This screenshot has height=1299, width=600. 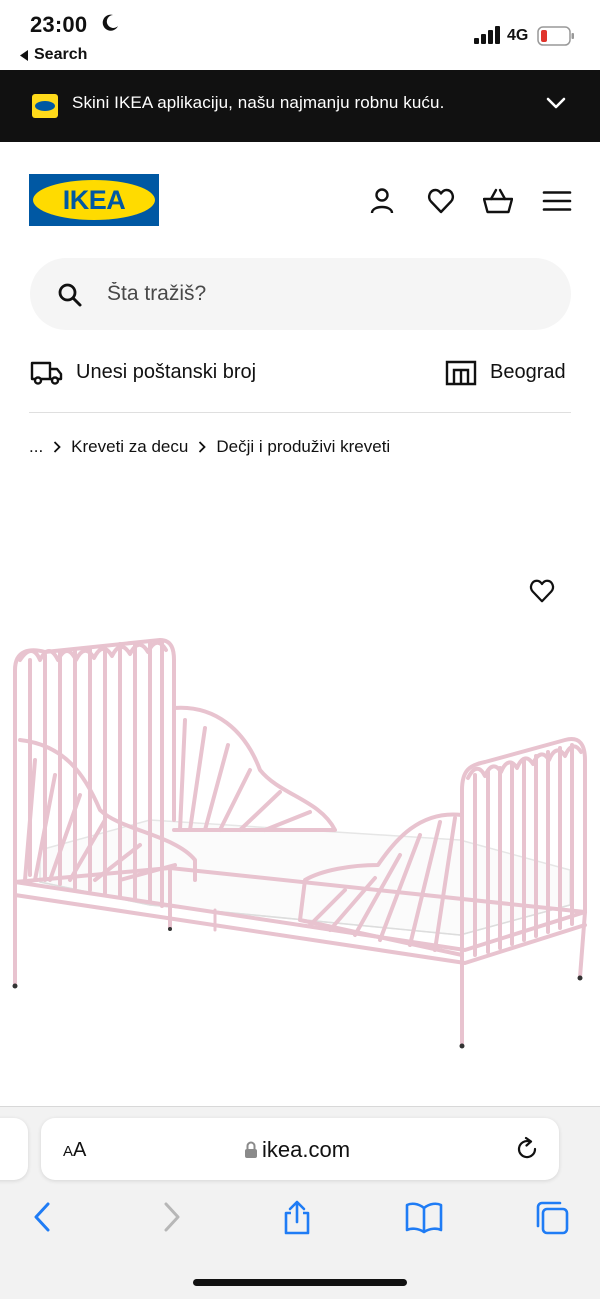 I want to click on status-time: 23:00, so click(x=59, y=24).